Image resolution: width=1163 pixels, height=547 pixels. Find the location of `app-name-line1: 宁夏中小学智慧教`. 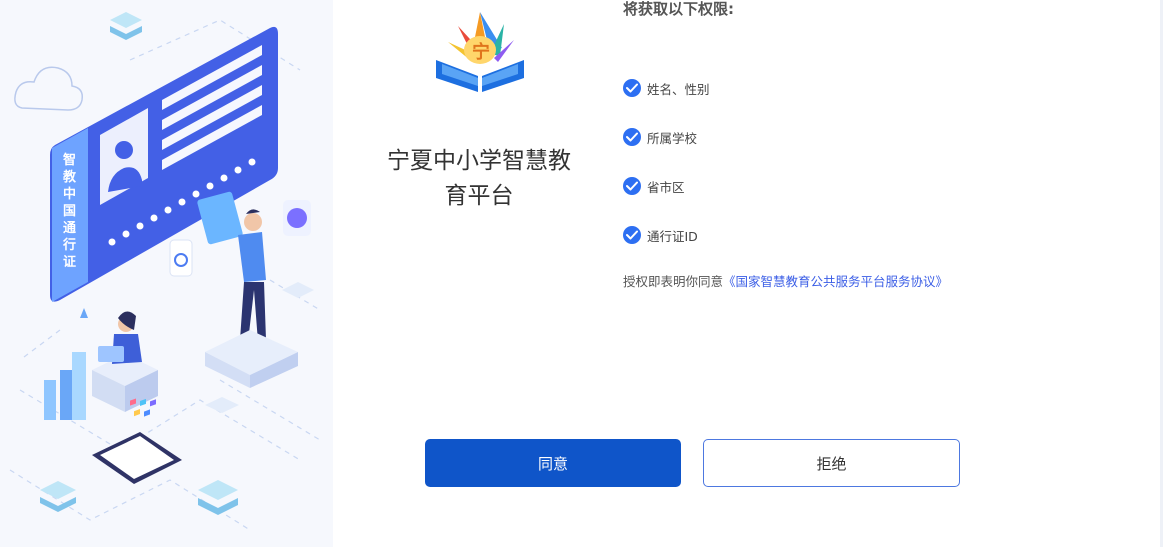

app-name-line1: 宁夏中小学智慧教 is located at coordinates (479, 161).